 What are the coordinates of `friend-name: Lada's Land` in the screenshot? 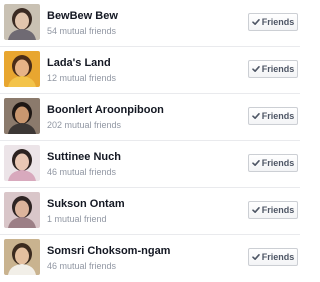 It's located at (79, 63).